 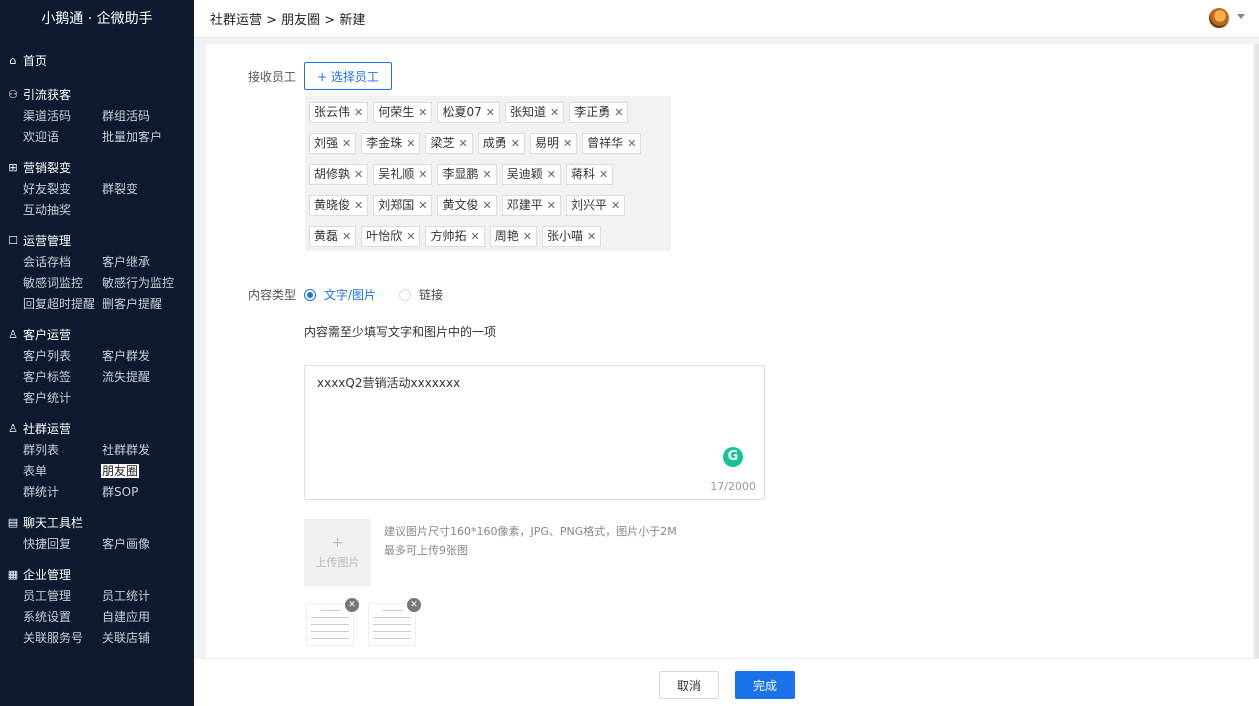 What do you see at coordinates (47, 116) in the screenshot?
I see `sidebar-item-label: 渠道活码` at bounding box center [47, 116].